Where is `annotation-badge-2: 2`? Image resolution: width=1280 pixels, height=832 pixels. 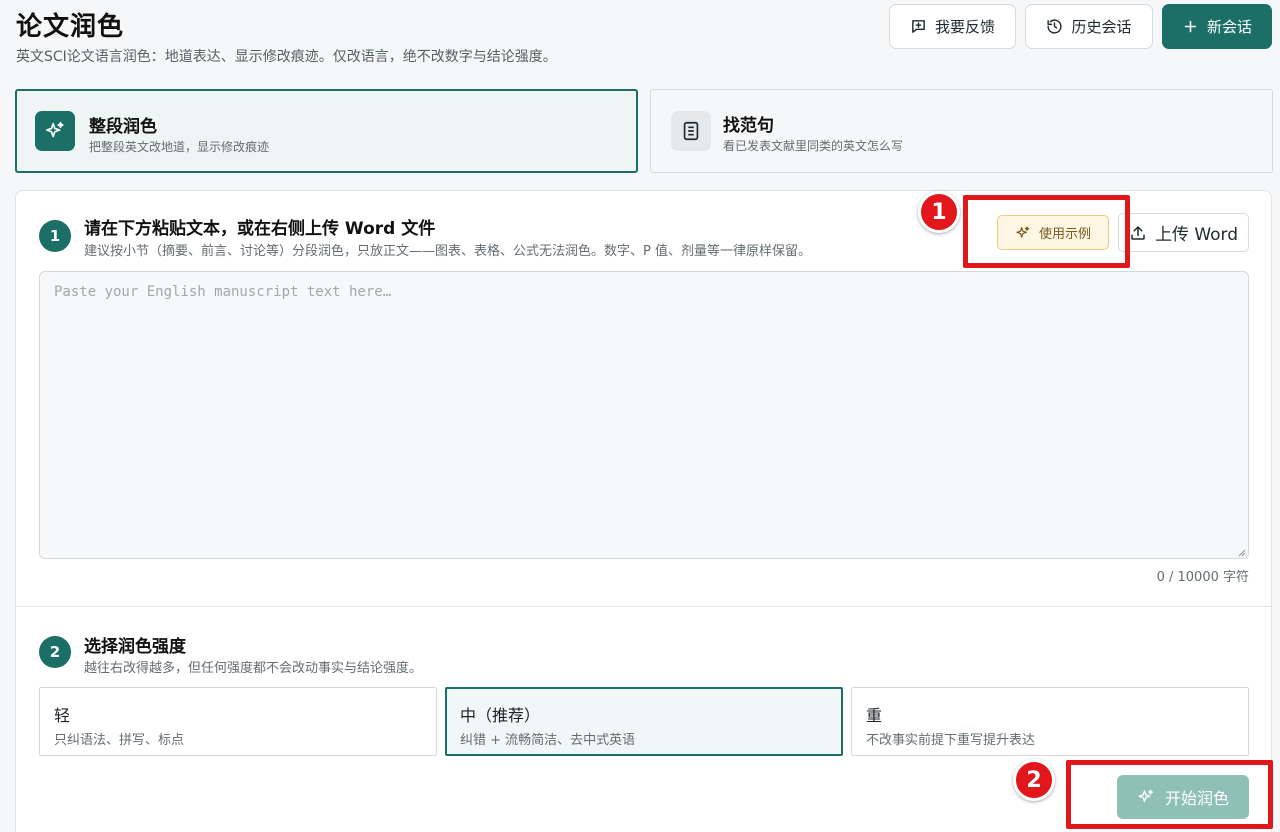
annotation-badge-2: 2 is located at coordinates (1034, 780).